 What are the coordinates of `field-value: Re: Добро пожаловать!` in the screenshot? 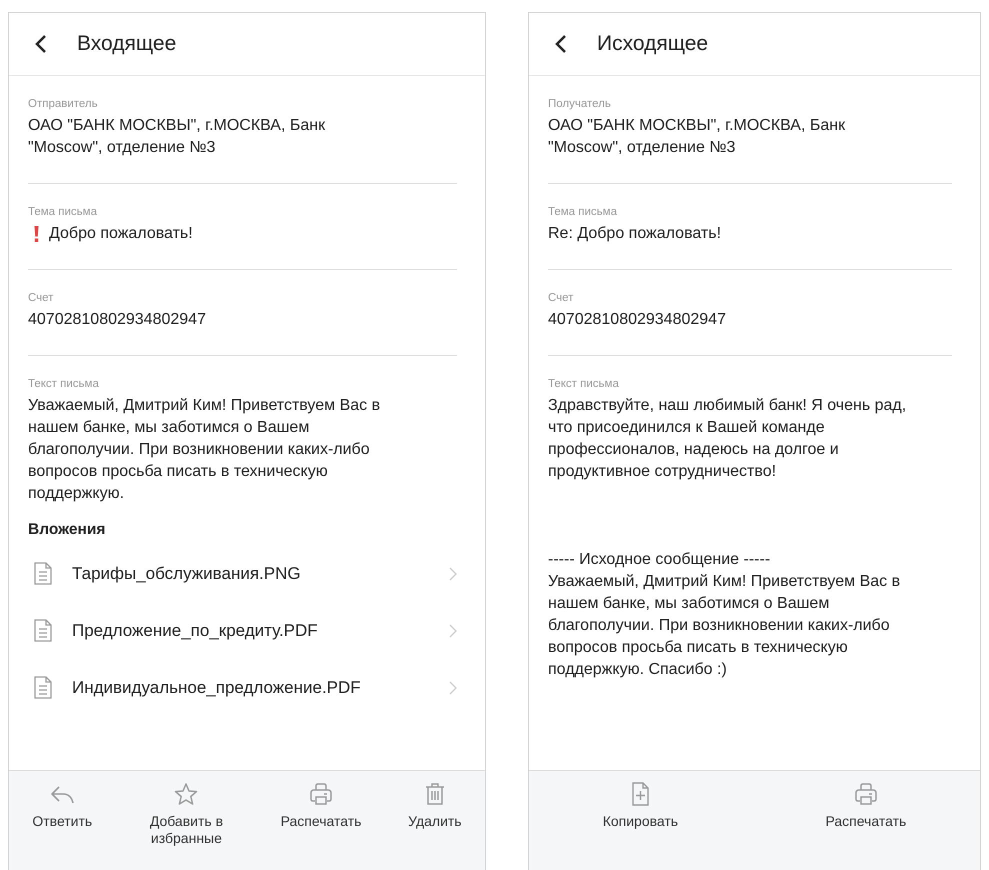 It's located at (635, 234).